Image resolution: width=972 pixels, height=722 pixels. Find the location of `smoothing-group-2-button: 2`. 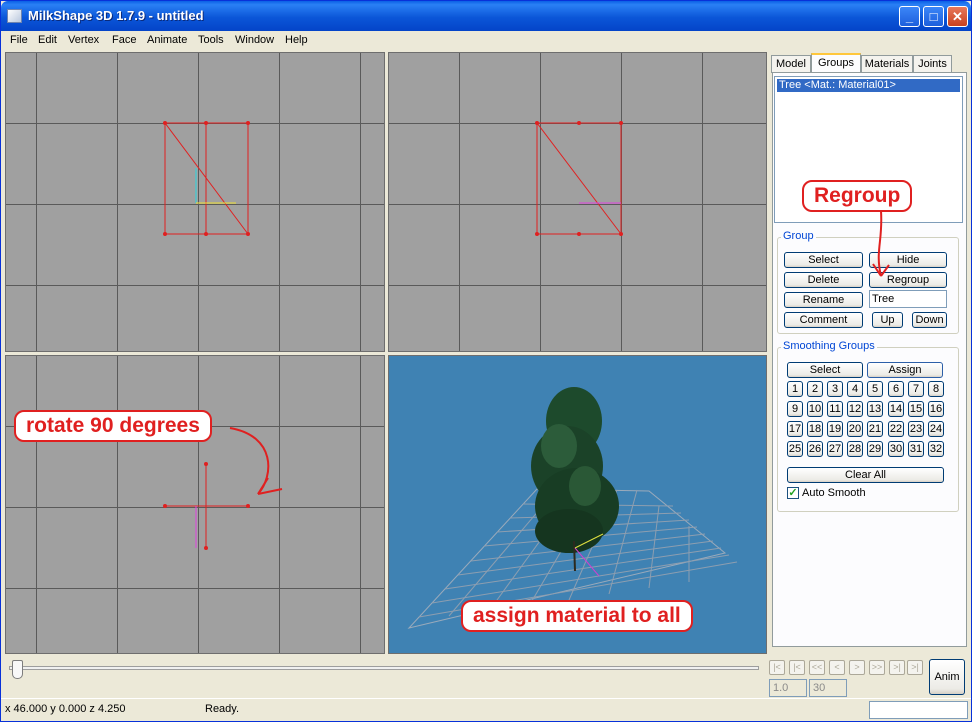

smoothing-group-2-button: 2 is located at coordinates (815, 389).